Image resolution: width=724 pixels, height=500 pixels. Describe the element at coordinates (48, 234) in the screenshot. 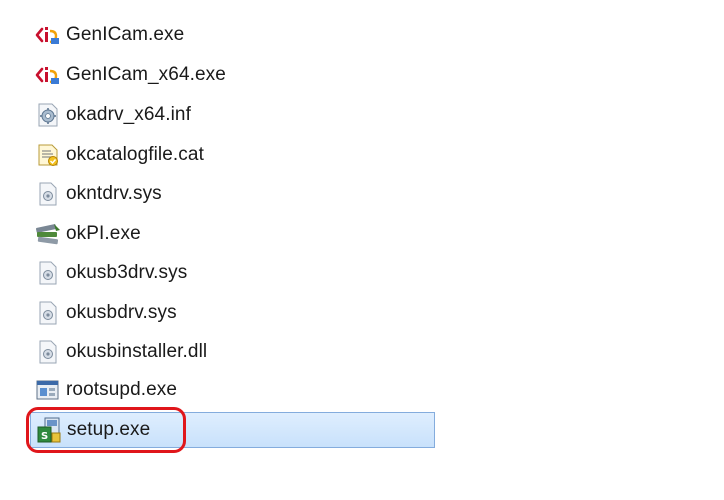

I see `okpi-exe-icon` at that location.